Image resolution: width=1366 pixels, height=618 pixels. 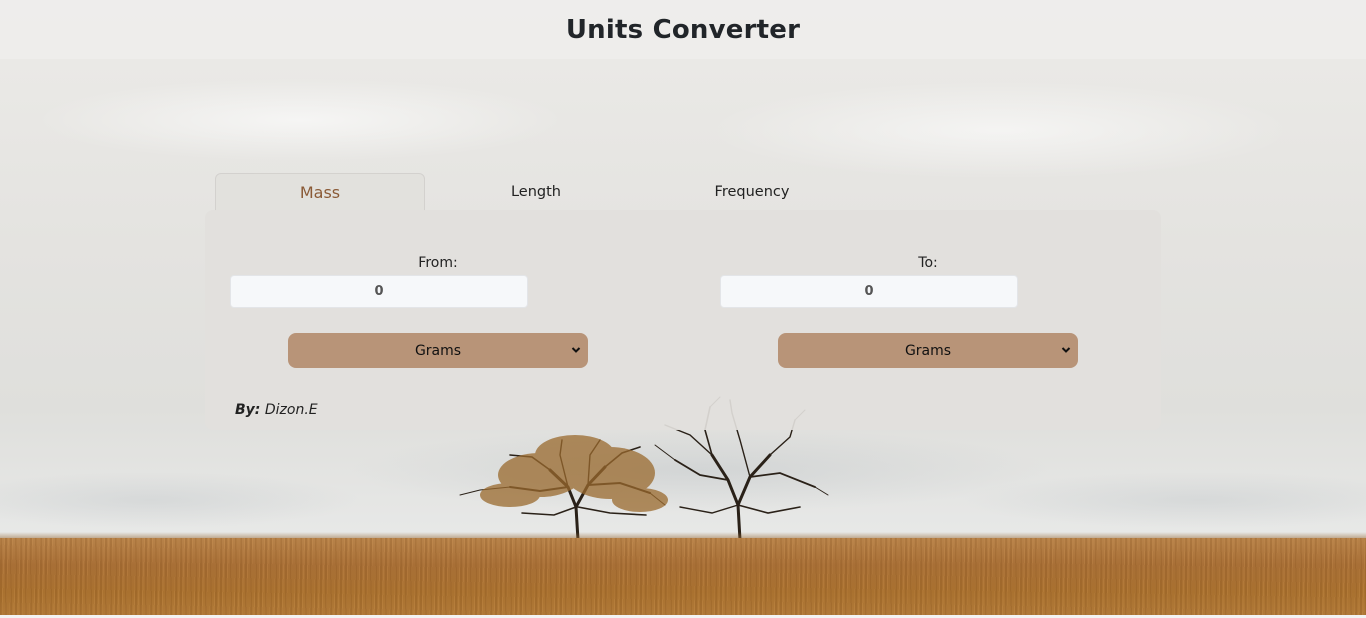 What do you see at coordinates (869, 291) in the screenshot?
I see `to-value-input` at bounding box center [869, 291].